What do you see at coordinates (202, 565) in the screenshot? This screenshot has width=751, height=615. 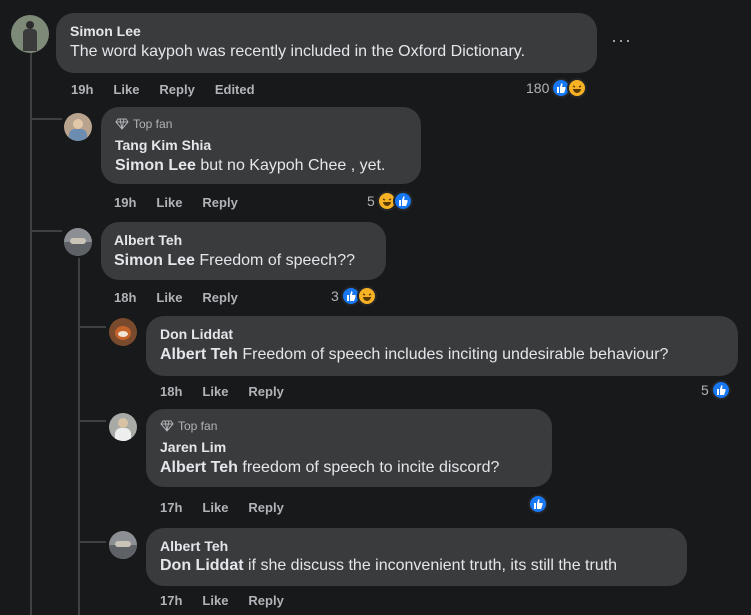 I see `mention-link: Don Liddat` at bounding box center [202, 565].